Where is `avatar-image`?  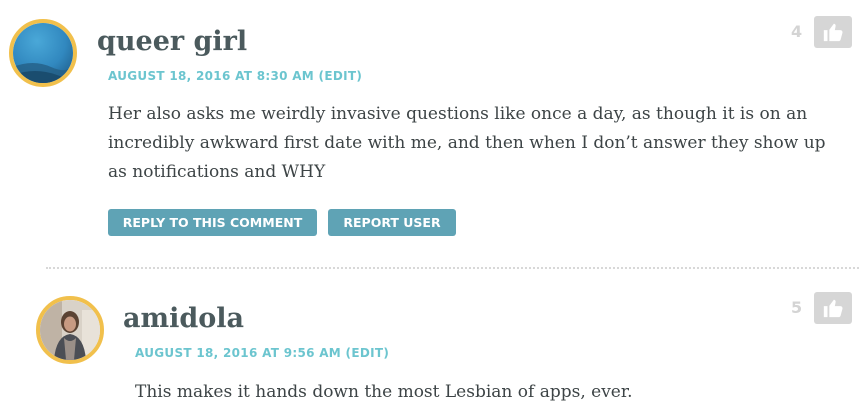
avatar-image is located at coordinates (70, 330).